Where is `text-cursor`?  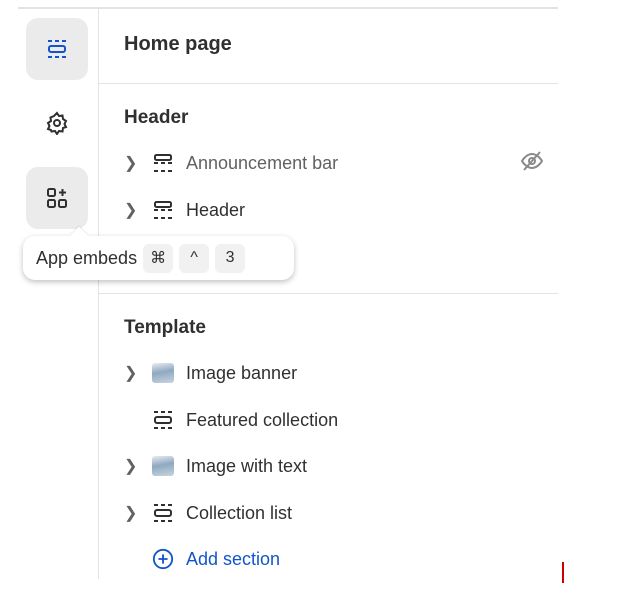 text-cursor is located at coordinates (563, 572).